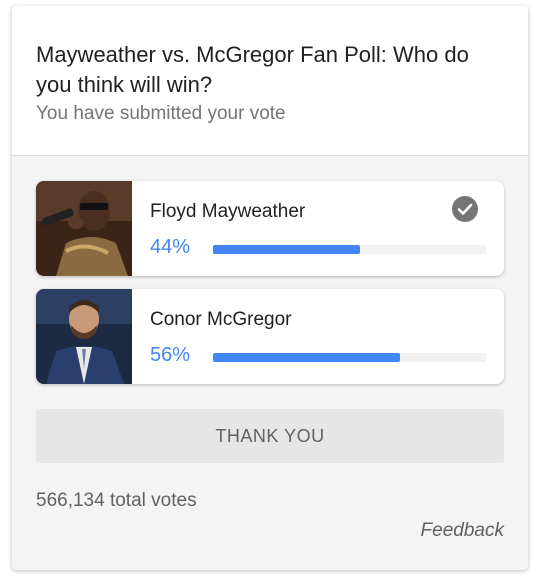 Image resolution: width=539 pixels, height=577 pixels. I want to click on poll-option-mayweather: Floyd Mayweather 44%, so click(270, 228).